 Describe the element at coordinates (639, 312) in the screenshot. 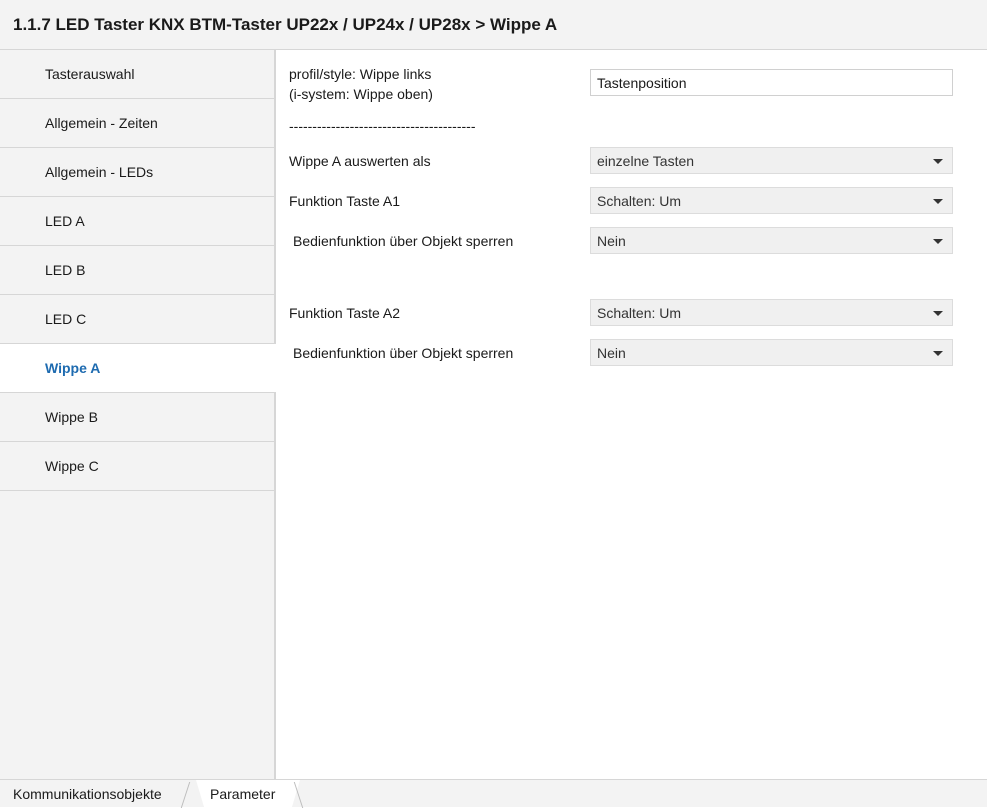

I see `funktion-a2-value: Schalten: Um` at that location.